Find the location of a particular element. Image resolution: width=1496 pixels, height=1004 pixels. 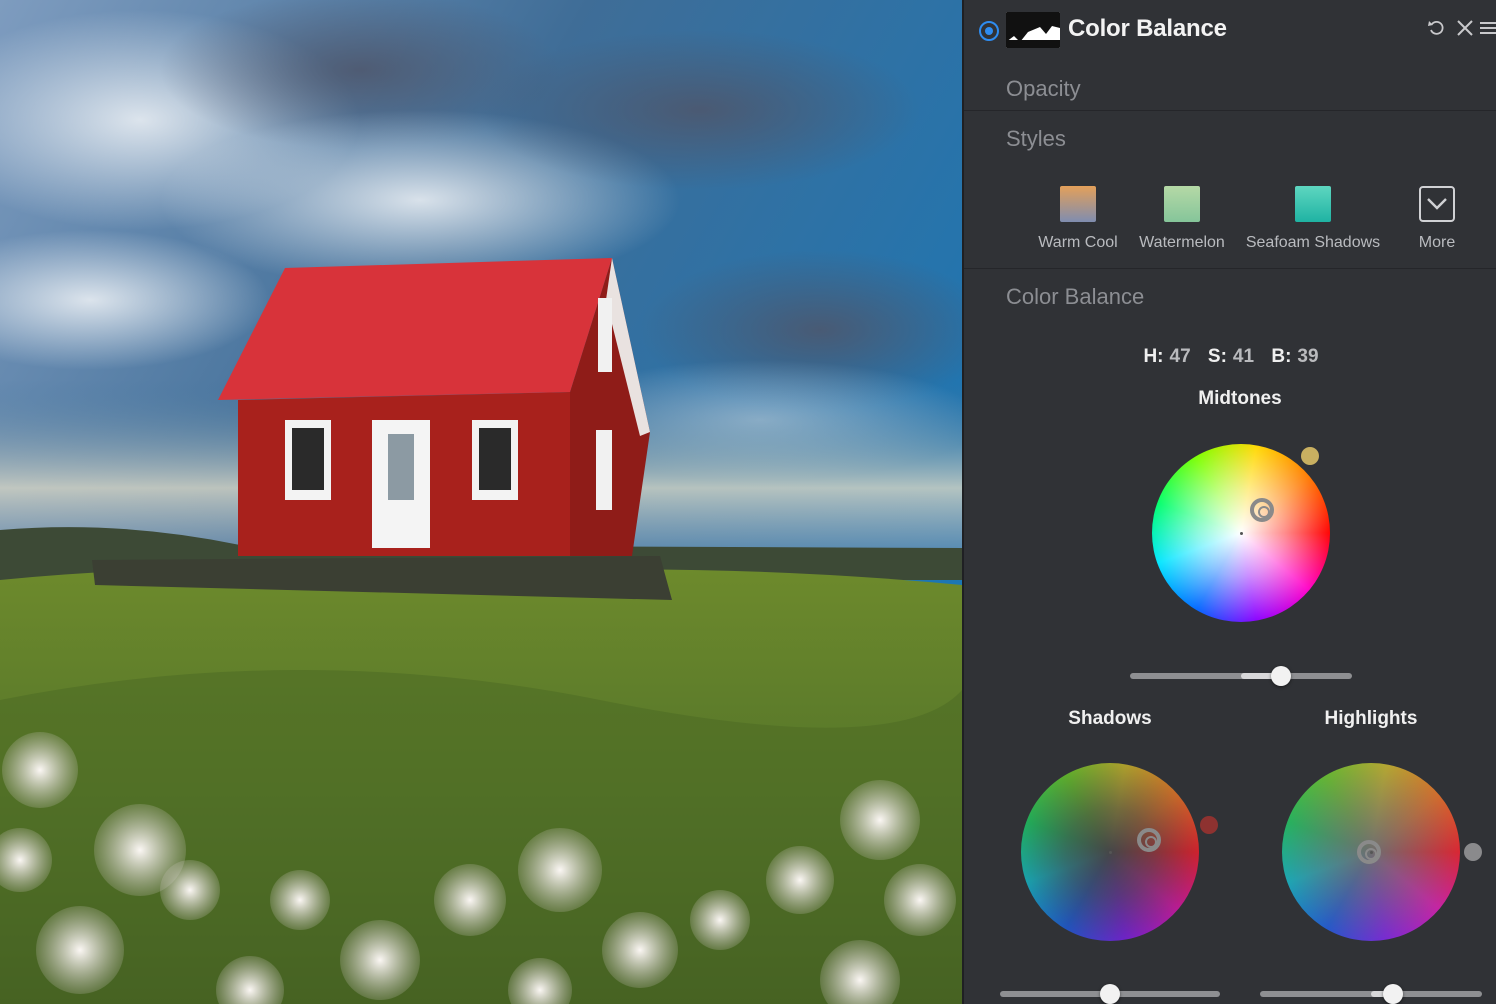

midtones-color-wheel is located at coordinates (1241, 533).